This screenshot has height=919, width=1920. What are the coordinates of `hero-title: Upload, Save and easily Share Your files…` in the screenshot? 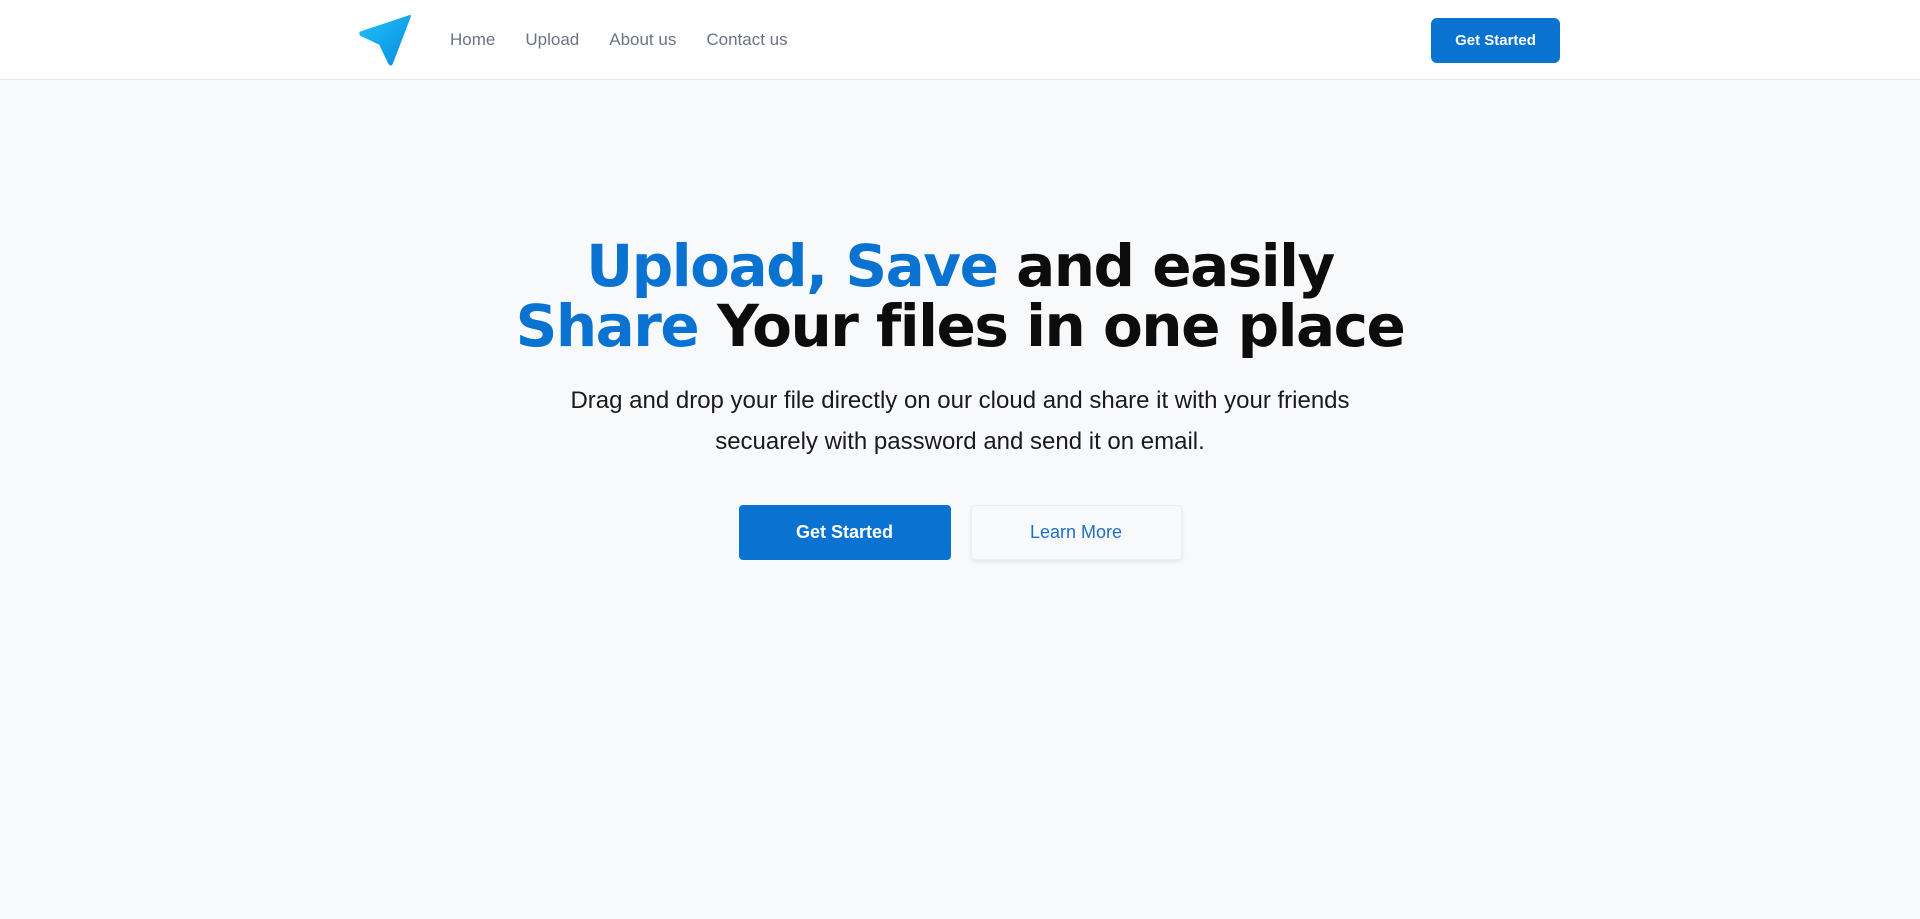 It's located at (960, 296).